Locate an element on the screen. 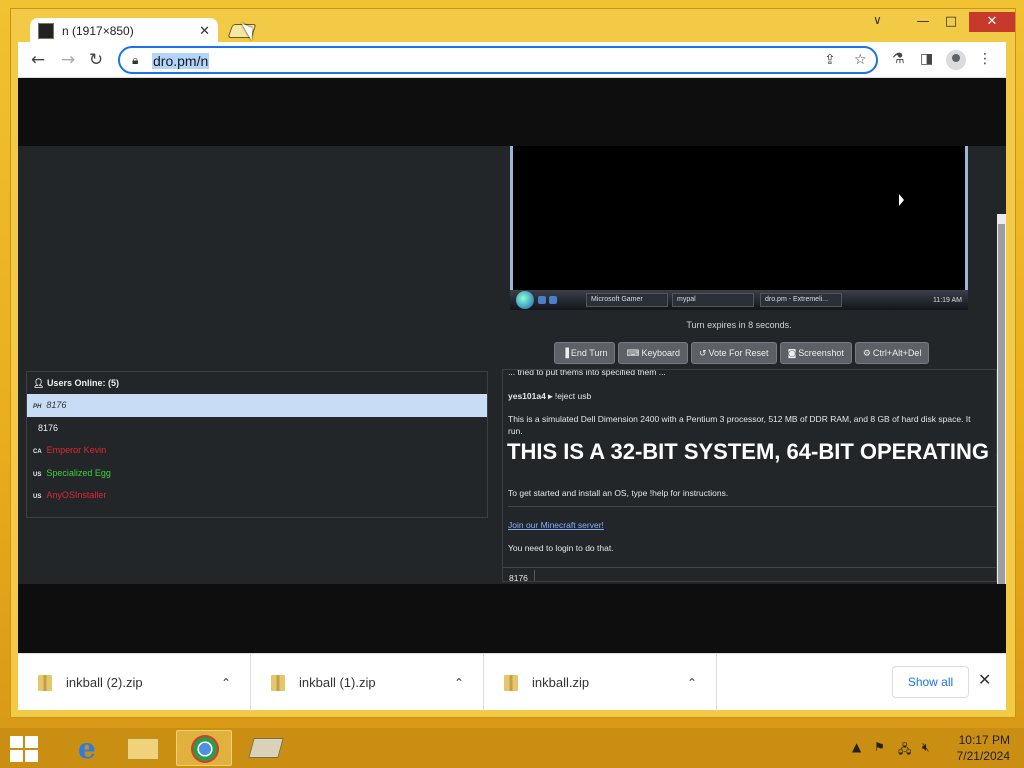 The width and height of the screenshot is (1024, 768). start-button is located at coordinates (24, 749).